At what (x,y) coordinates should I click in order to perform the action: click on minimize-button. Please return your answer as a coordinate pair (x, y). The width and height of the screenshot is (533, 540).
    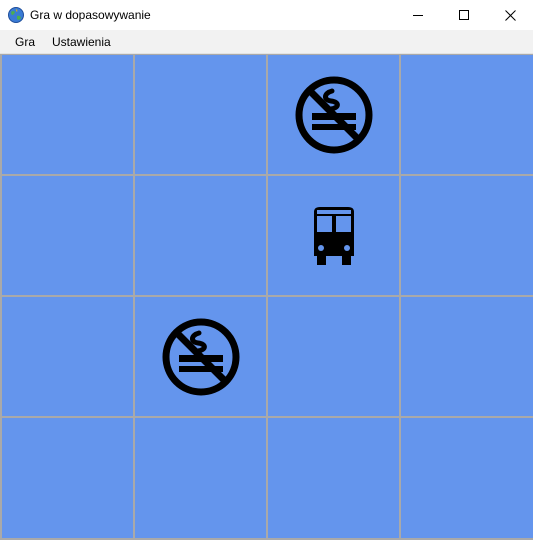
    Looking at the image, I should click on (418, 15).